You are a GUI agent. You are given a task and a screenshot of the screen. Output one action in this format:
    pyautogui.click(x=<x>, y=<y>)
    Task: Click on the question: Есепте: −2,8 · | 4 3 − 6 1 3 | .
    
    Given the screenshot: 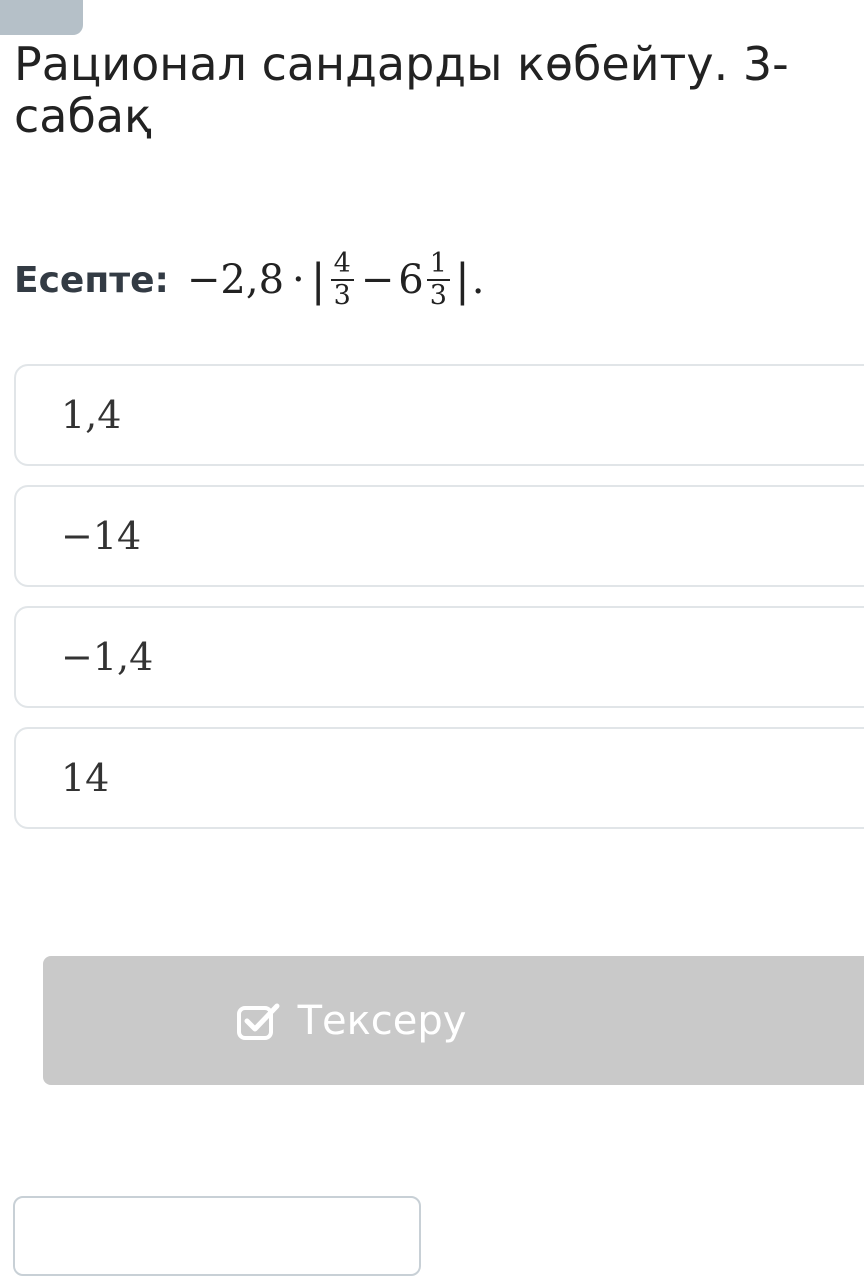 What is the action you would take?
    pyautogui.click(x=249, y=280)
    